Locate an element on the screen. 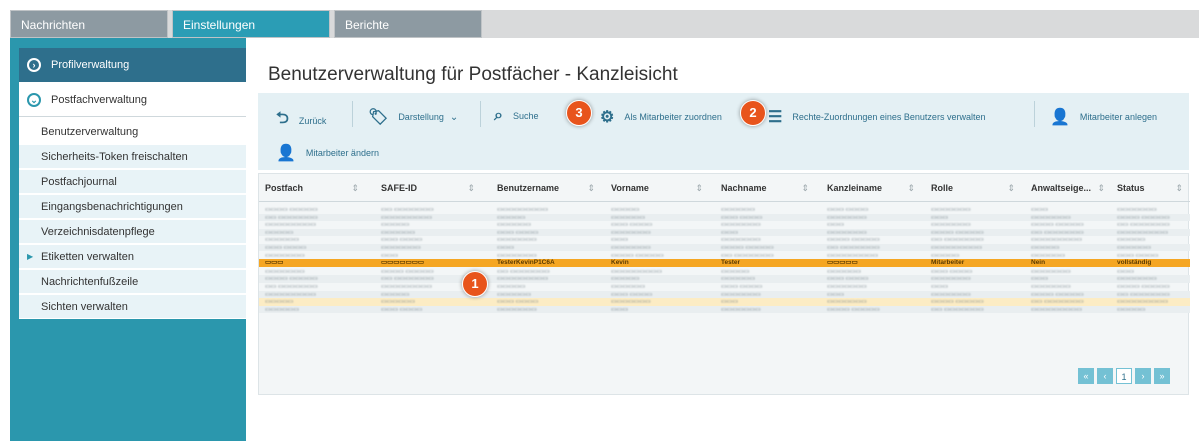 The image size is (1199, 441). edit-employee-button: 👤 Mitarbeiter ändern is located at coordinates (327, 153).